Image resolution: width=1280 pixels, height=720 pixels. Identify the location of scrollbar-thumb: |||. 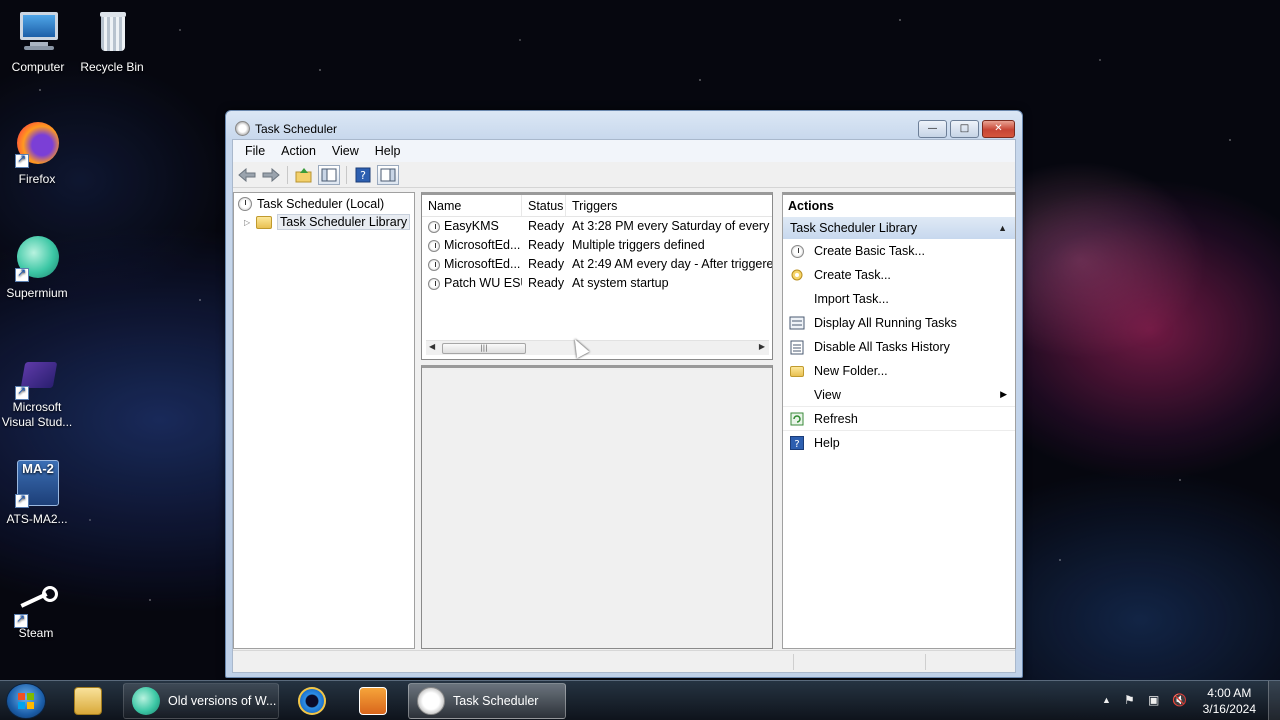
(484, 348).